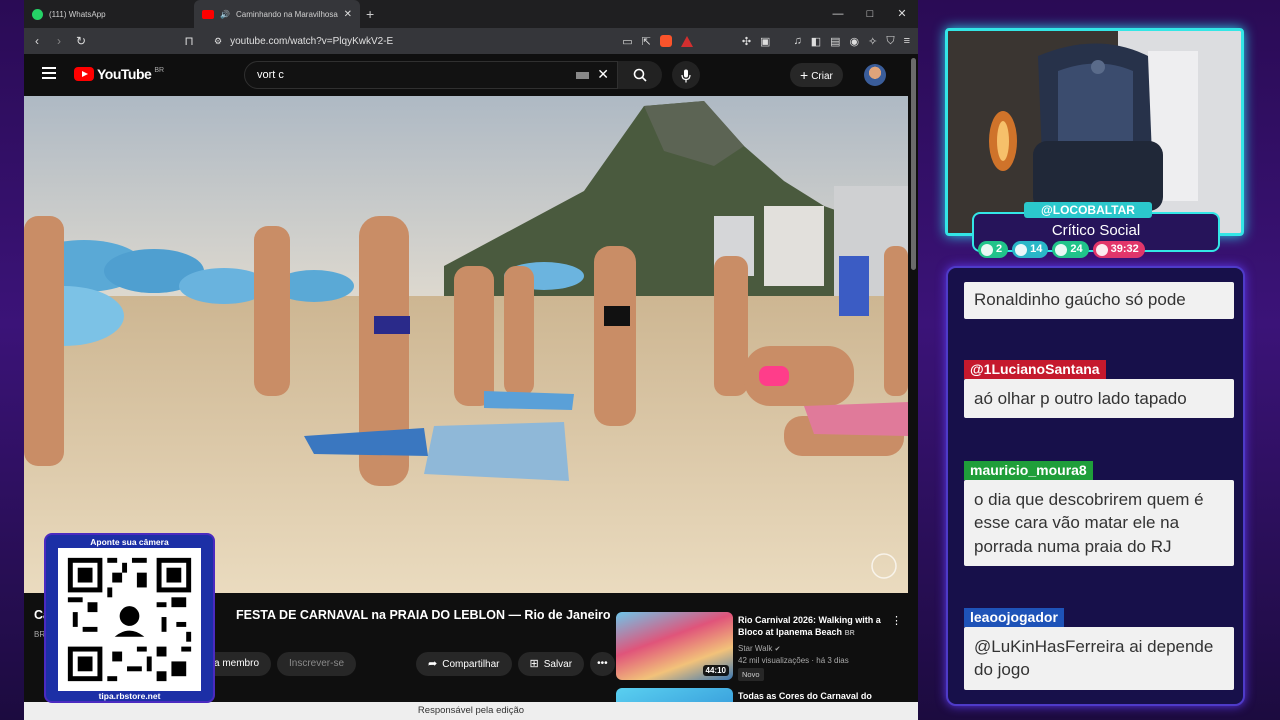 This screenshot has width=1280, height=720. I want to click on youtube-icon, so click(208, 14).